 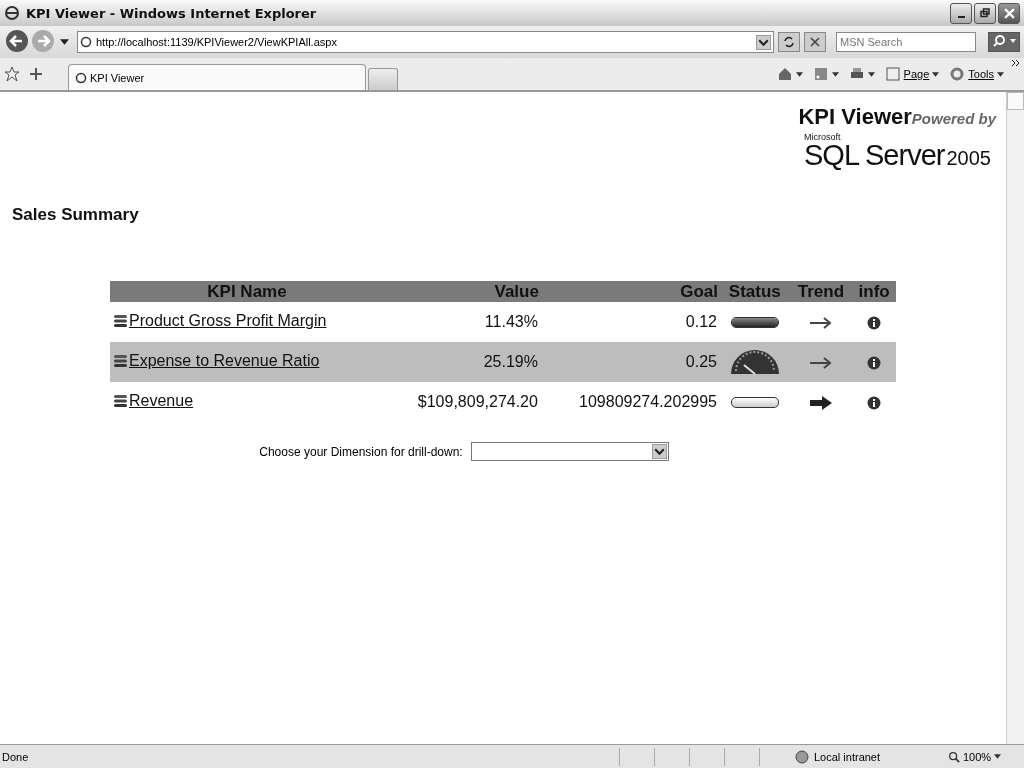 I want to click on column-header: Trend, so click(x=821, y=291).